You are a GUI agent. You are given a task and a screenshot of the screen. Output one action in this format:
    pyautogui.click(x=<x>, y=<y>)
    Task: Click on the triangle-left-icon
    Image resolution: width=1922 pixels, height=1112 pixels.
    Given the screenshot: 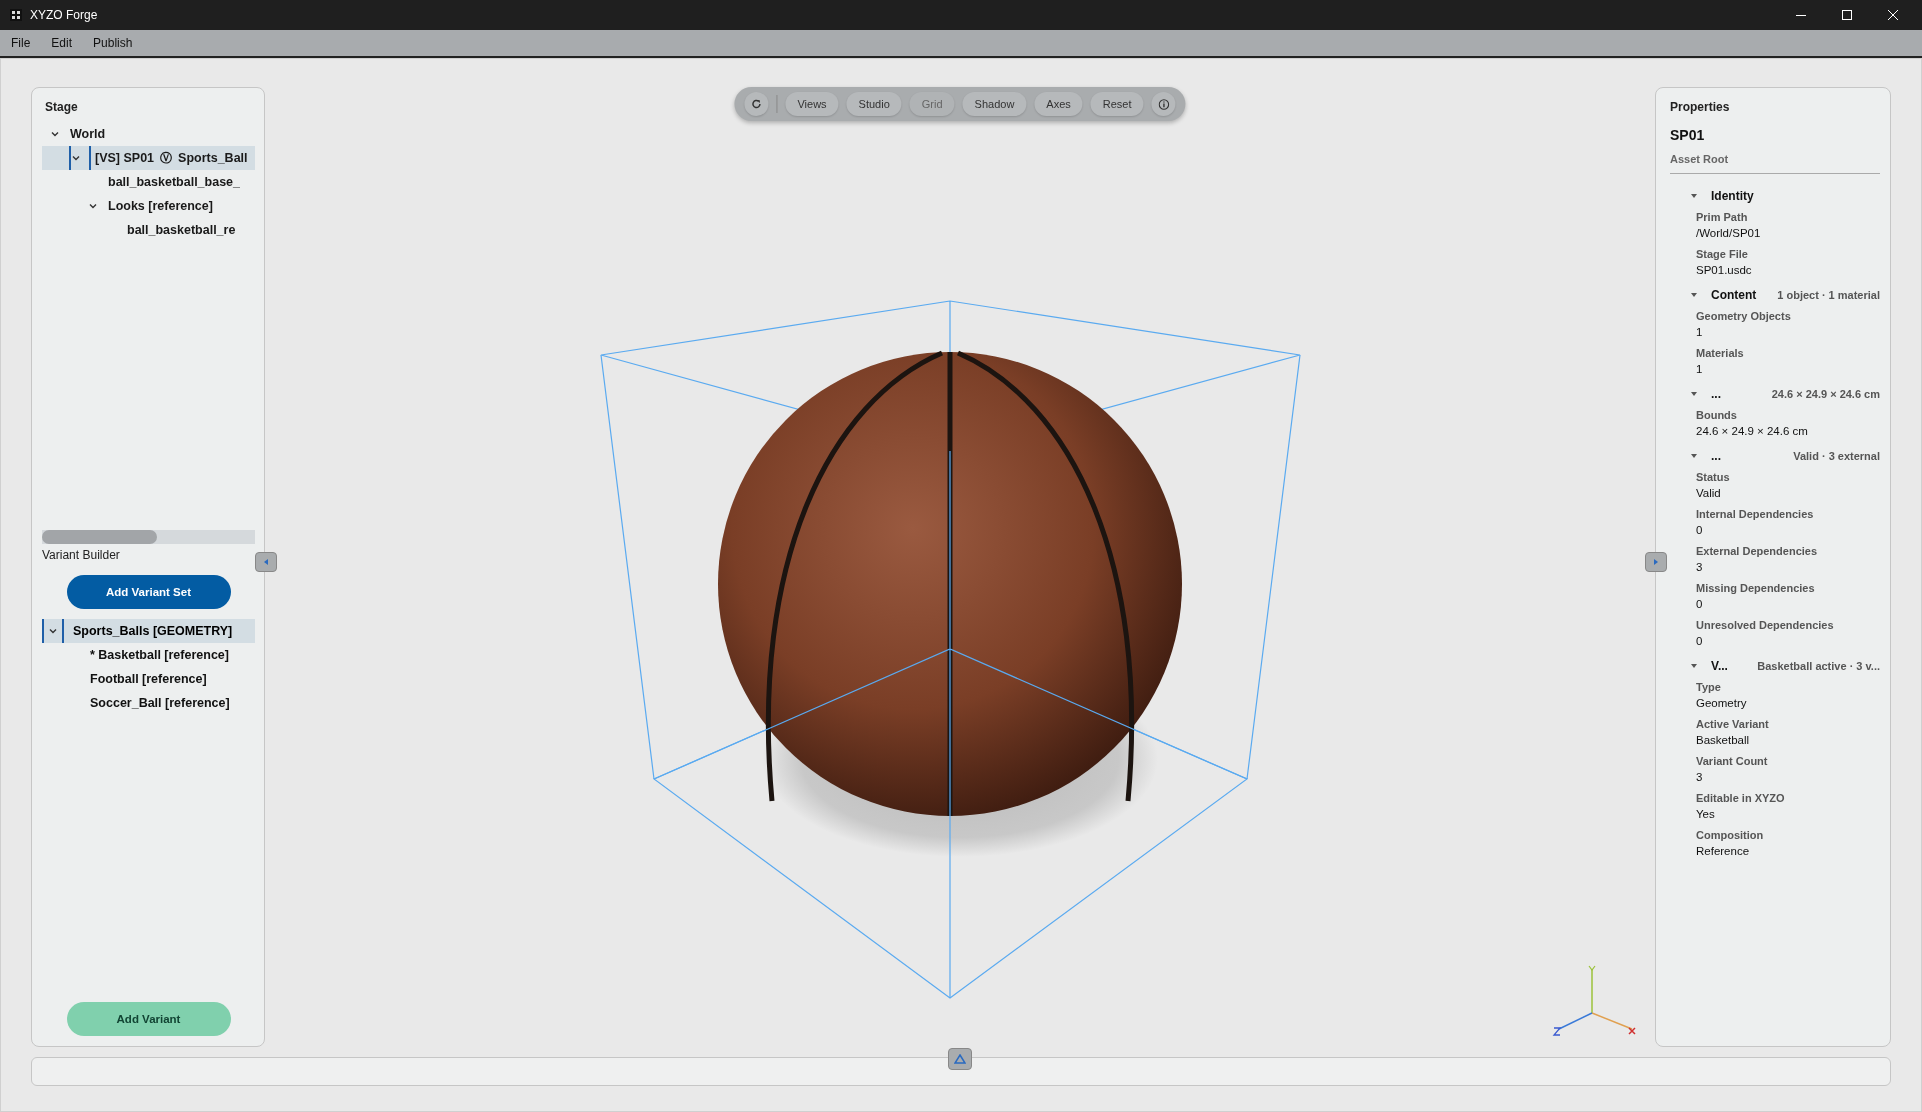 What is the action you would take?
    pyautogui.click(x=266, y=562)
    